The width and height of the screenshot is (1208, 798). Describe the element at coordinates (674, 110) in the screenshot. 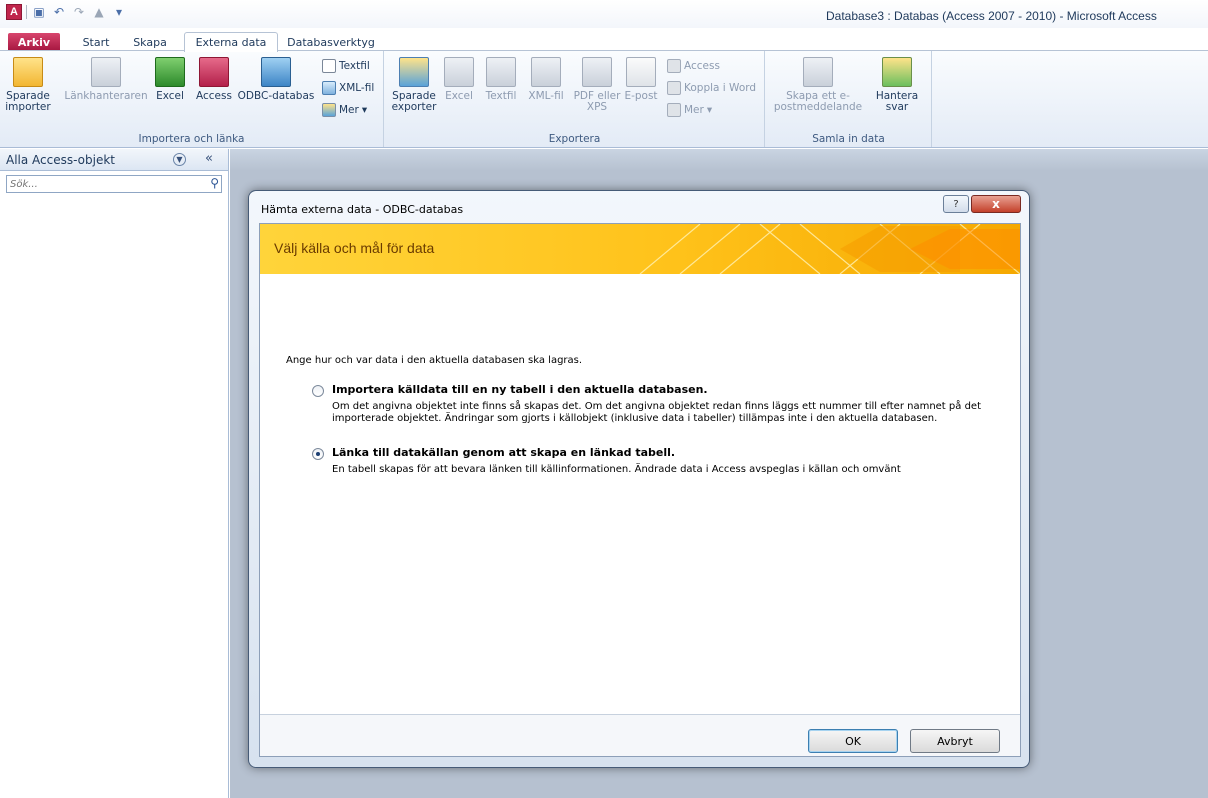

I see `export-more-icon` at that location.